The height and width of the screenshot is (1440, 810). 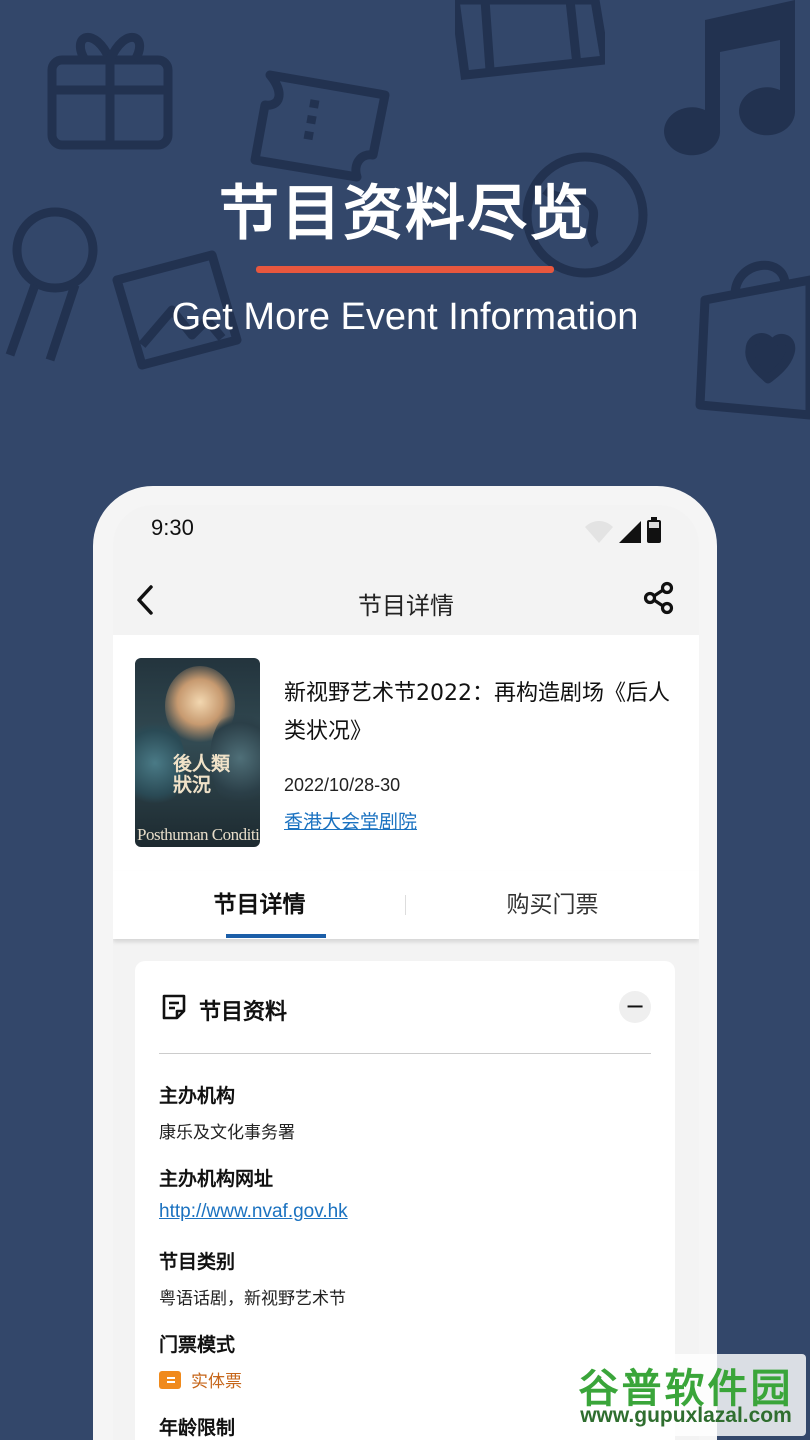 What do you see at coordinates (599, 532) in the screenshot?
I see `wifi-icon` at bounding box center [599, 532].